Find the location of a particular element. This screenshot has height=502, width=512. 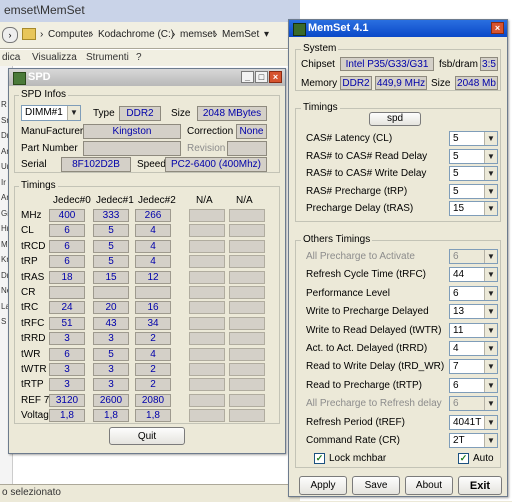

back-arrow-icon: › is located at coordinates (10, 35).